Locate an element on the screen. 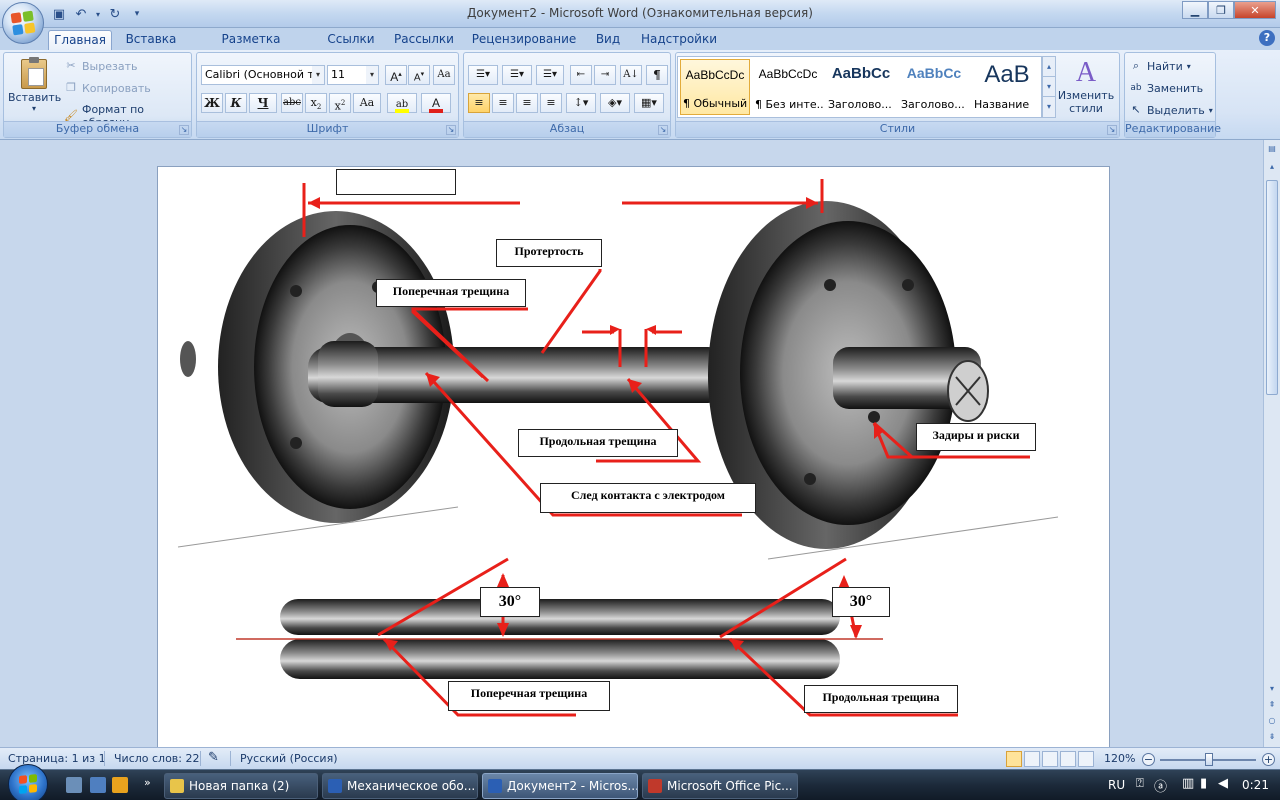 The image size is (1280, 800). style-normal: AaBbCcDc ¶ Обычный is located at coordinates (715, 87).